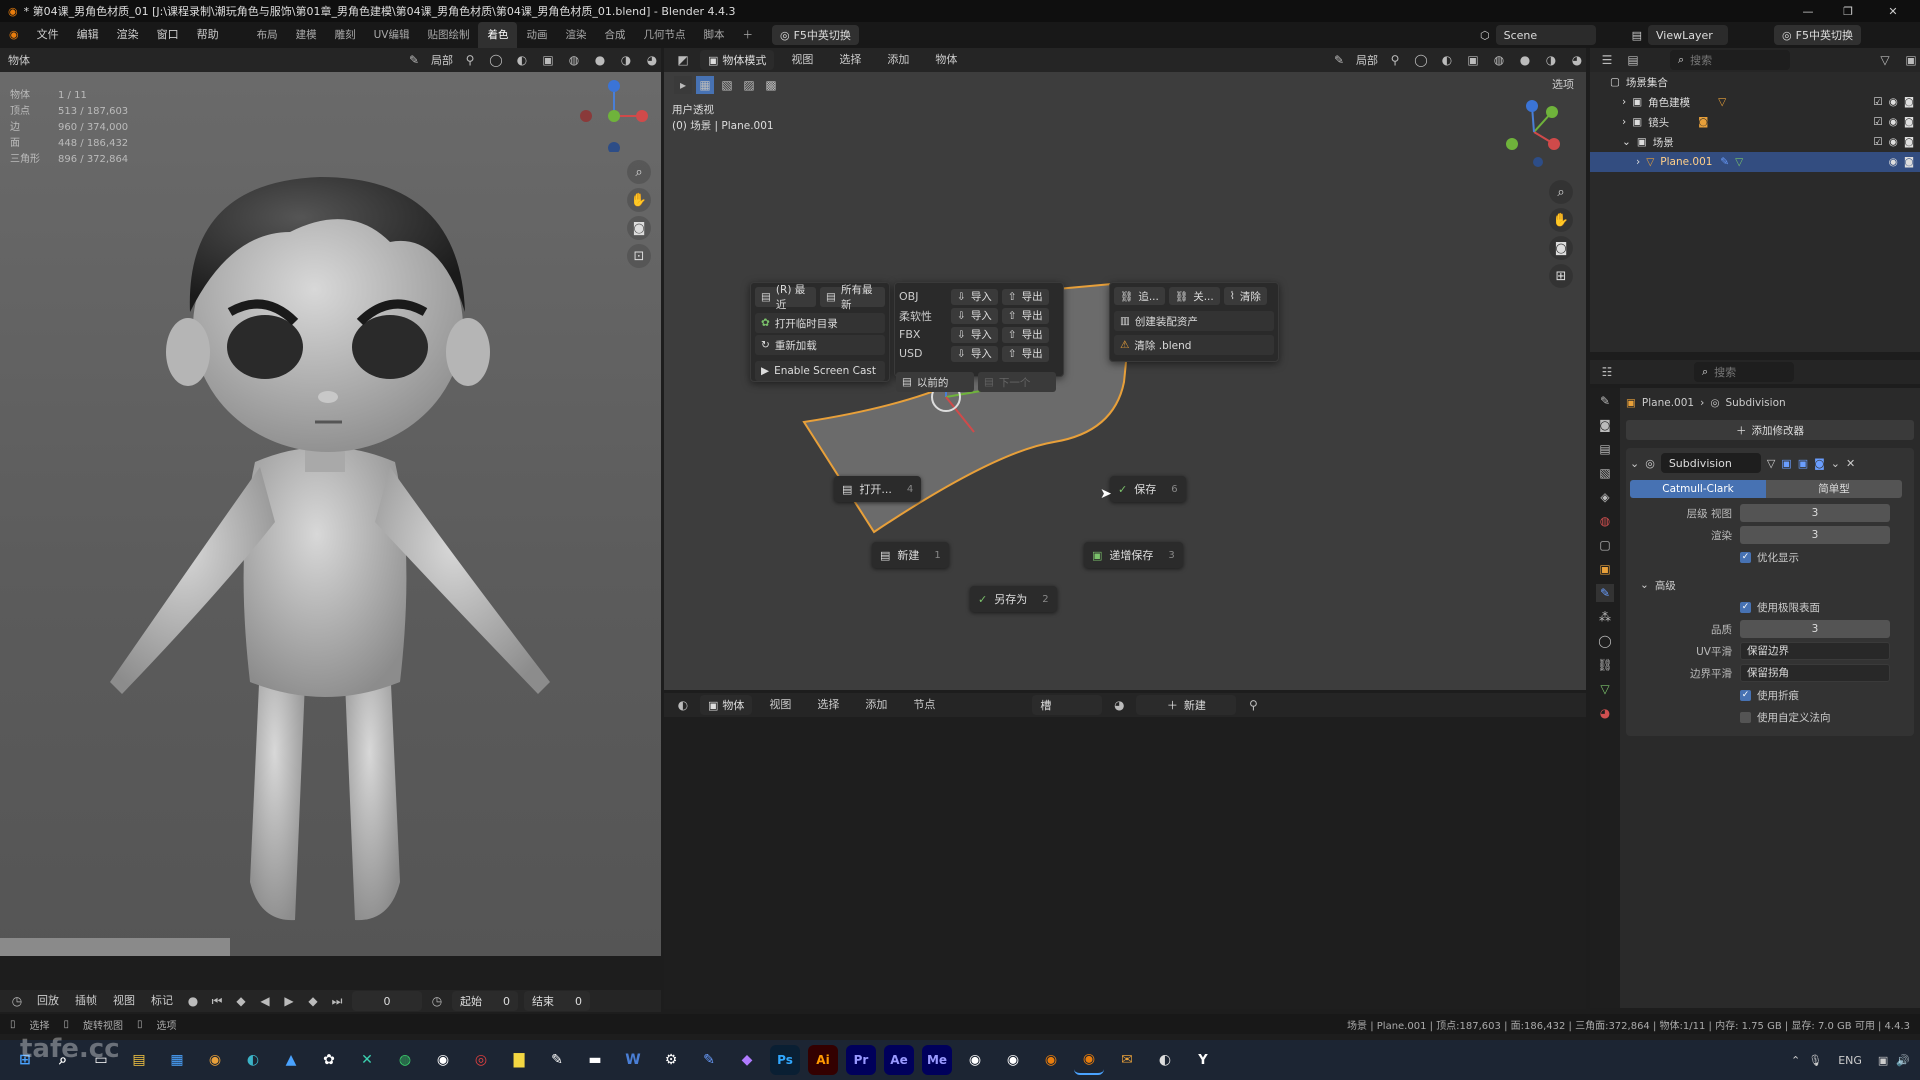  What do you see at coordinates (1745, 557) in the screenshot?
I see `optimal-display-checkbox: ✓` at bounding box center [1745, 557].